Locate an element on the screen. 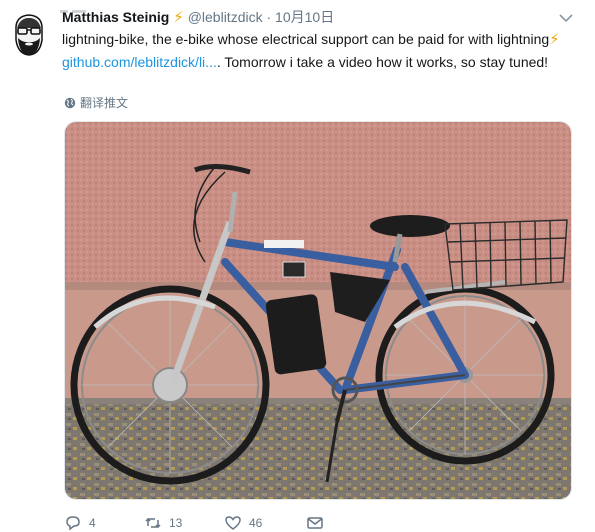 The image size is (595, 532). author-handle: @leblitzdick is located at coordinates (225, 17).